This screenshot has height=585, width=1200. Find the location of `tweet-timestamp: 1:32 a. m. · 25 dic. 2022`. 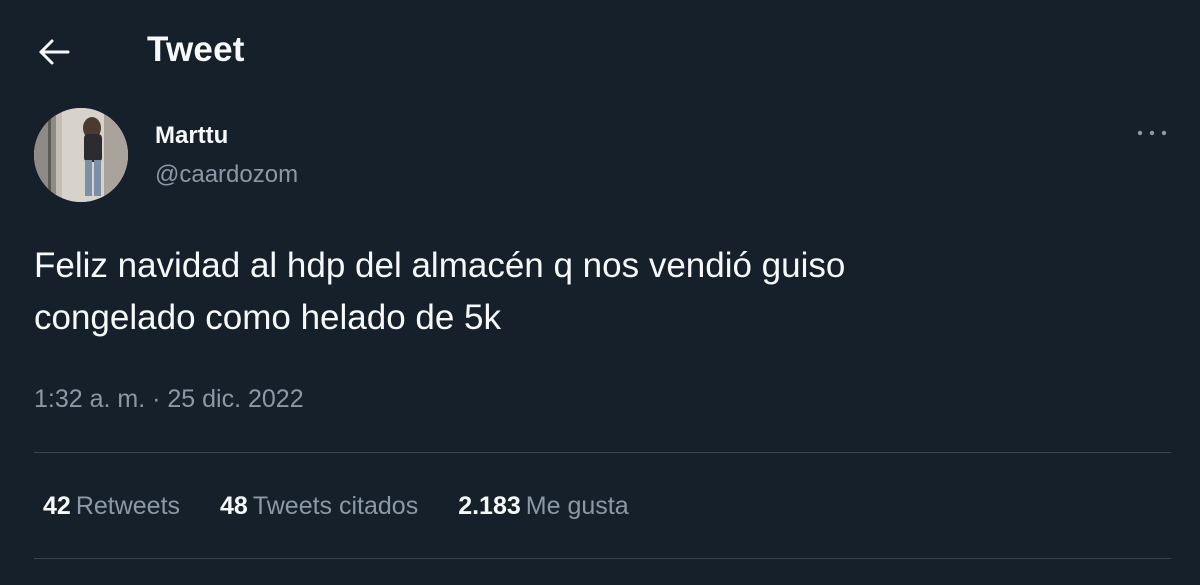

tweet-timestamp: 1:32 a. m. · 25 dic. 2022 is located at coordinates (169, 399).